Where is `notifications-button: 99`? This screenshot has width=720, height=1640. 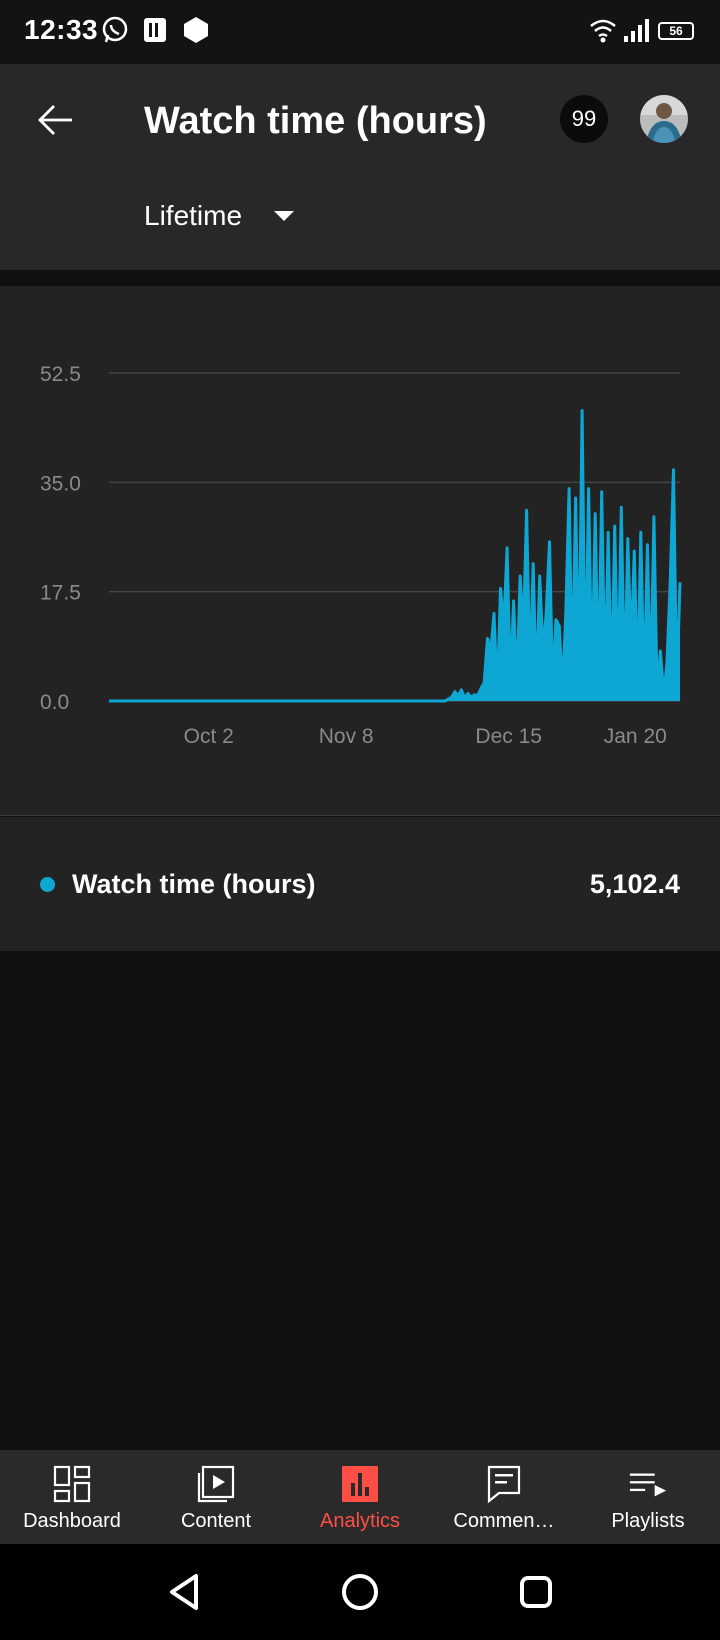 notifications-button: 99 is located at coordinates (584, 119).